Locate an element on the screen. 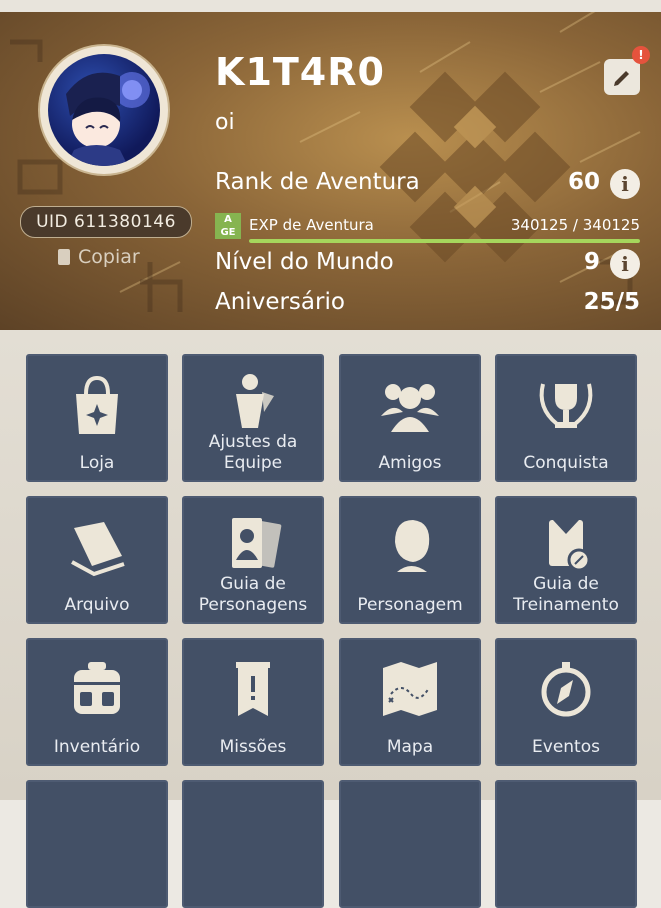  menu-tile-achievements: Conquista is located at coordinates (566, 418).